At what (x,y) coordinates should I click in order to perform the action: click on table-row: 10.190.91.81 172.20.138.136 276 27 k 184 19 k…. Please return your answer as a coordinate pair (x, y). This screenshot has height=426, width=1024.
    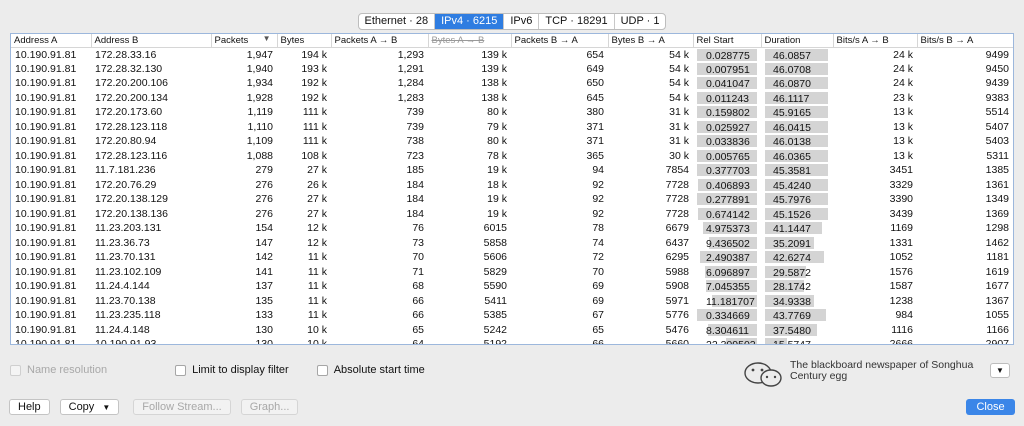
    Looking at the image, I should click on (512, 214).